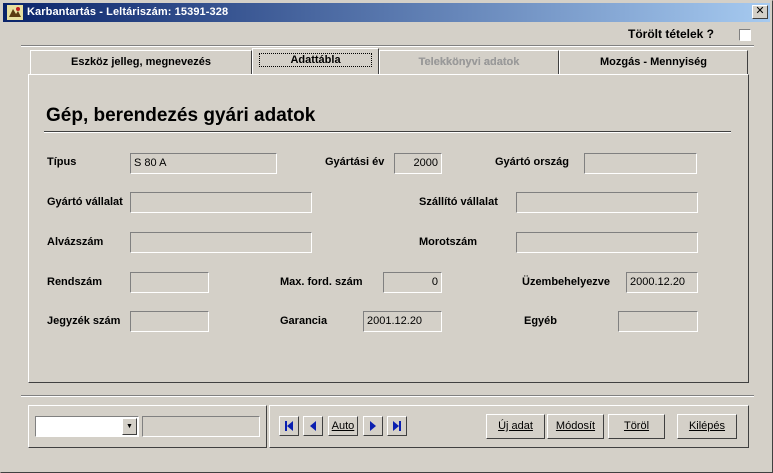 The image size is (773, 473). What do you see at coordinates (221, 242) in the screenshot?
I see `alvazszam-field` at bounding box center [221, 242].